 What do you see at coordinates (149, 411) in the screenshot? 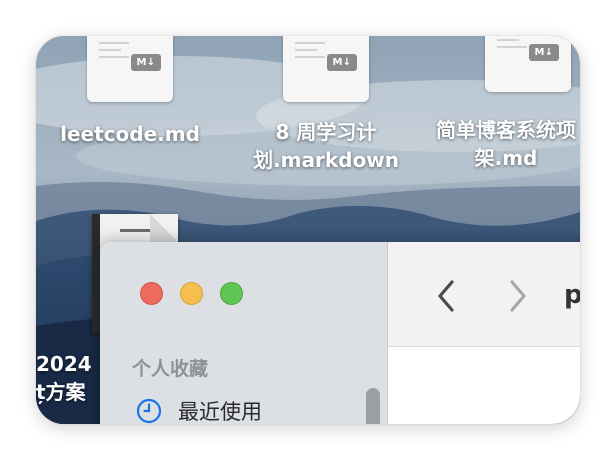
I see `clock-icon` at bounding box center [149, 411].